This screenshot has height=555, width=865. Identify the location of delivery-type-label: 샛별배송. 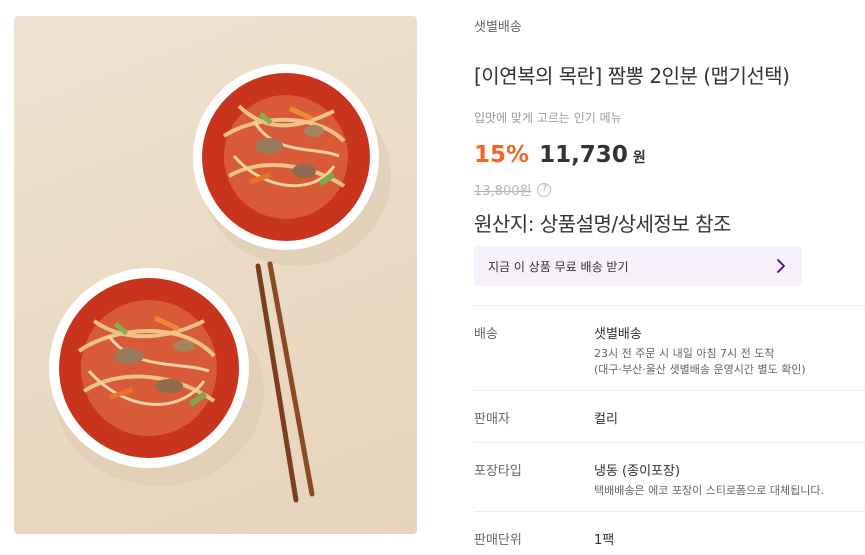
(498, 27).